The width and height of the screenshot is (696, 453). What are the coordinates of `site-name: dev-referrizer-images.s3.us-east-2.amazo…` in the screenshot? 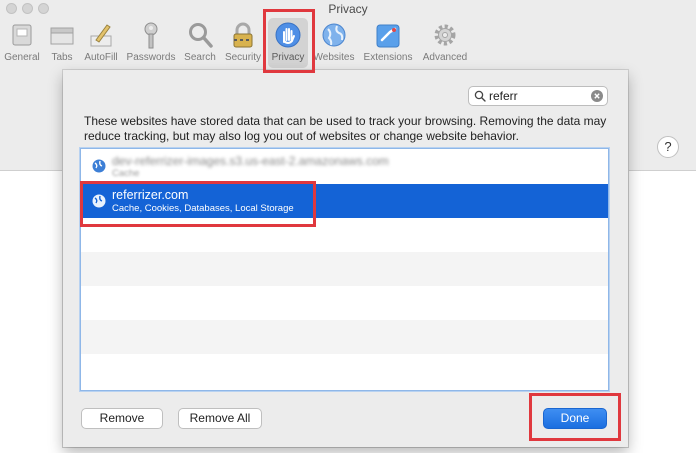 It's located at (250, 161).